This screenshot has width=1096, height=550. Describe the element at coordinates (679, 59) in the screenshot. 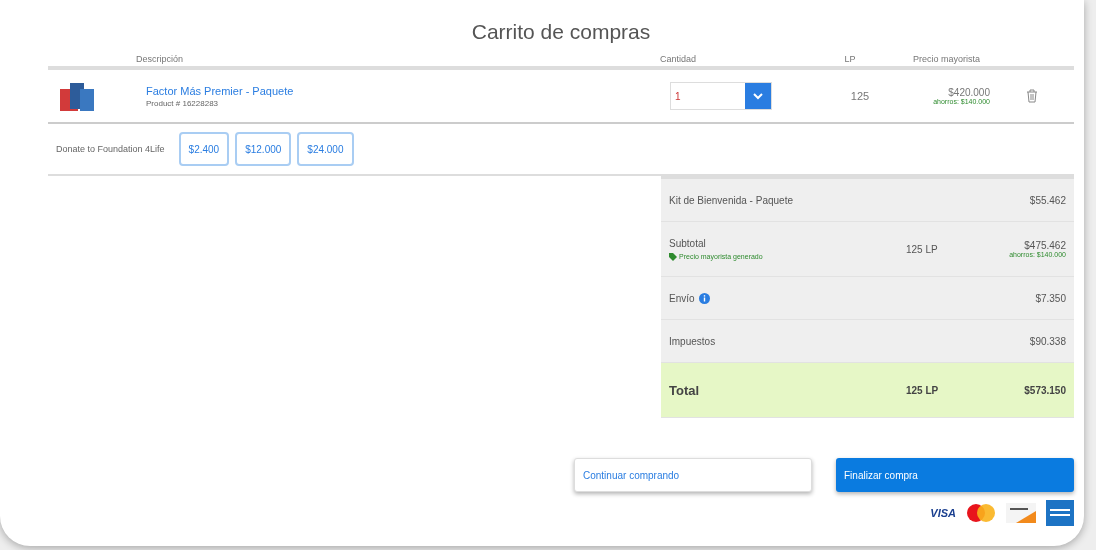

I see `column-header: Cantidad` at that location.